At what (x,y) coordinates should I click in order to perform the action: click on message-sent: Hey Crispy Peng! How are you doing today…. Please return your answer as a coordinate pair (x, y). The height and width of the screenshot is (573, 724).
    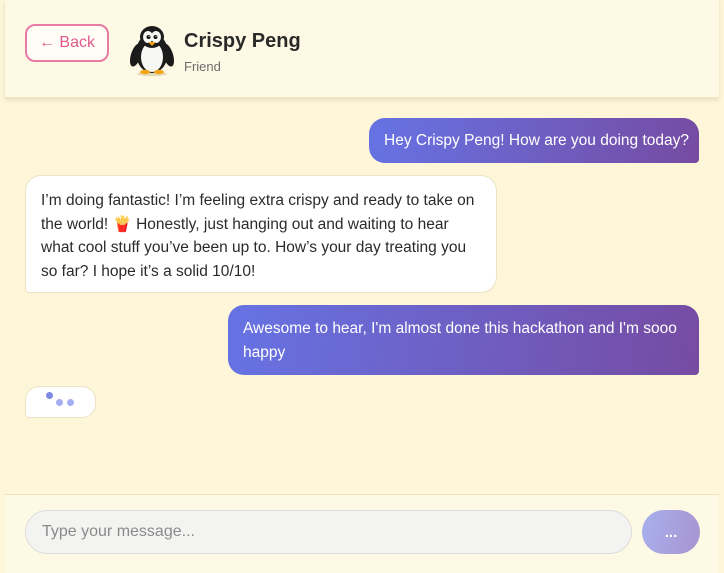
    Looking at the image, I should click on (534, 140).